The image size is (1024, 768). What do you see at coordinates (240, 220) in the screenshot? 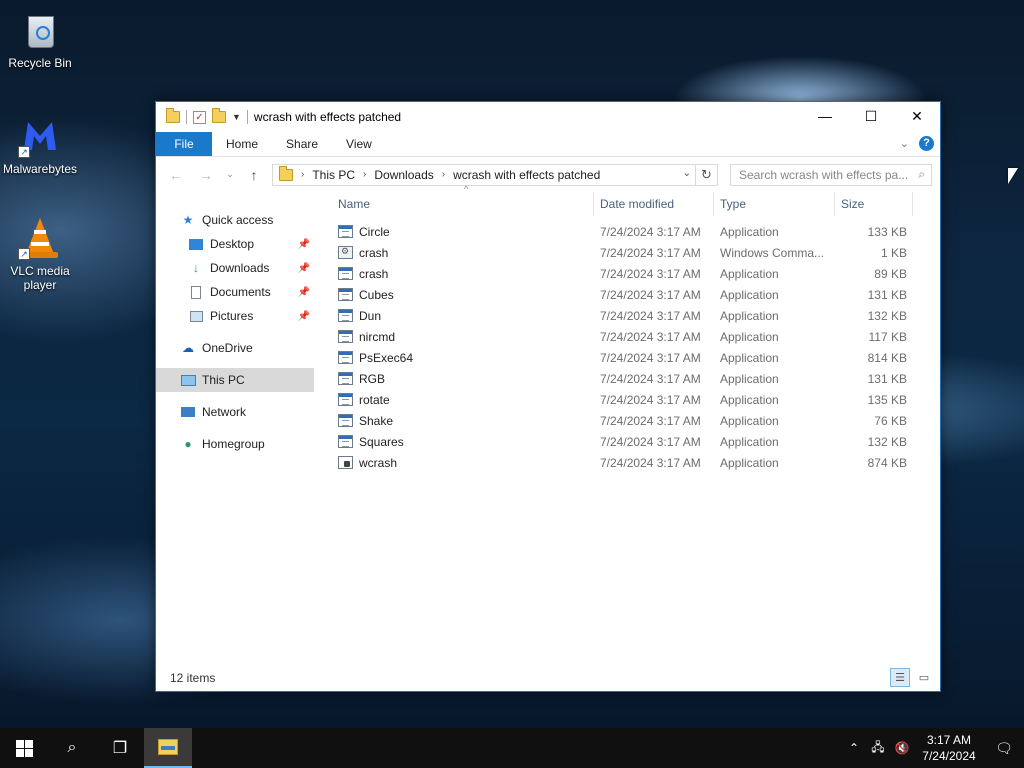
I see `nav-quick-access: ★ Quick access` at bounding box center [240, 220].